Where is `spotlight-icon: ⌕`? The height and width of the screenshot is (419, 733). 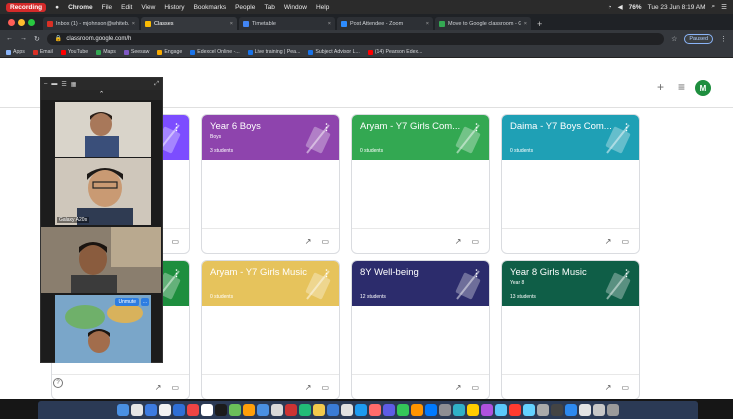 spotlight-icon: ⌕ is located at coordinates (714, 7).